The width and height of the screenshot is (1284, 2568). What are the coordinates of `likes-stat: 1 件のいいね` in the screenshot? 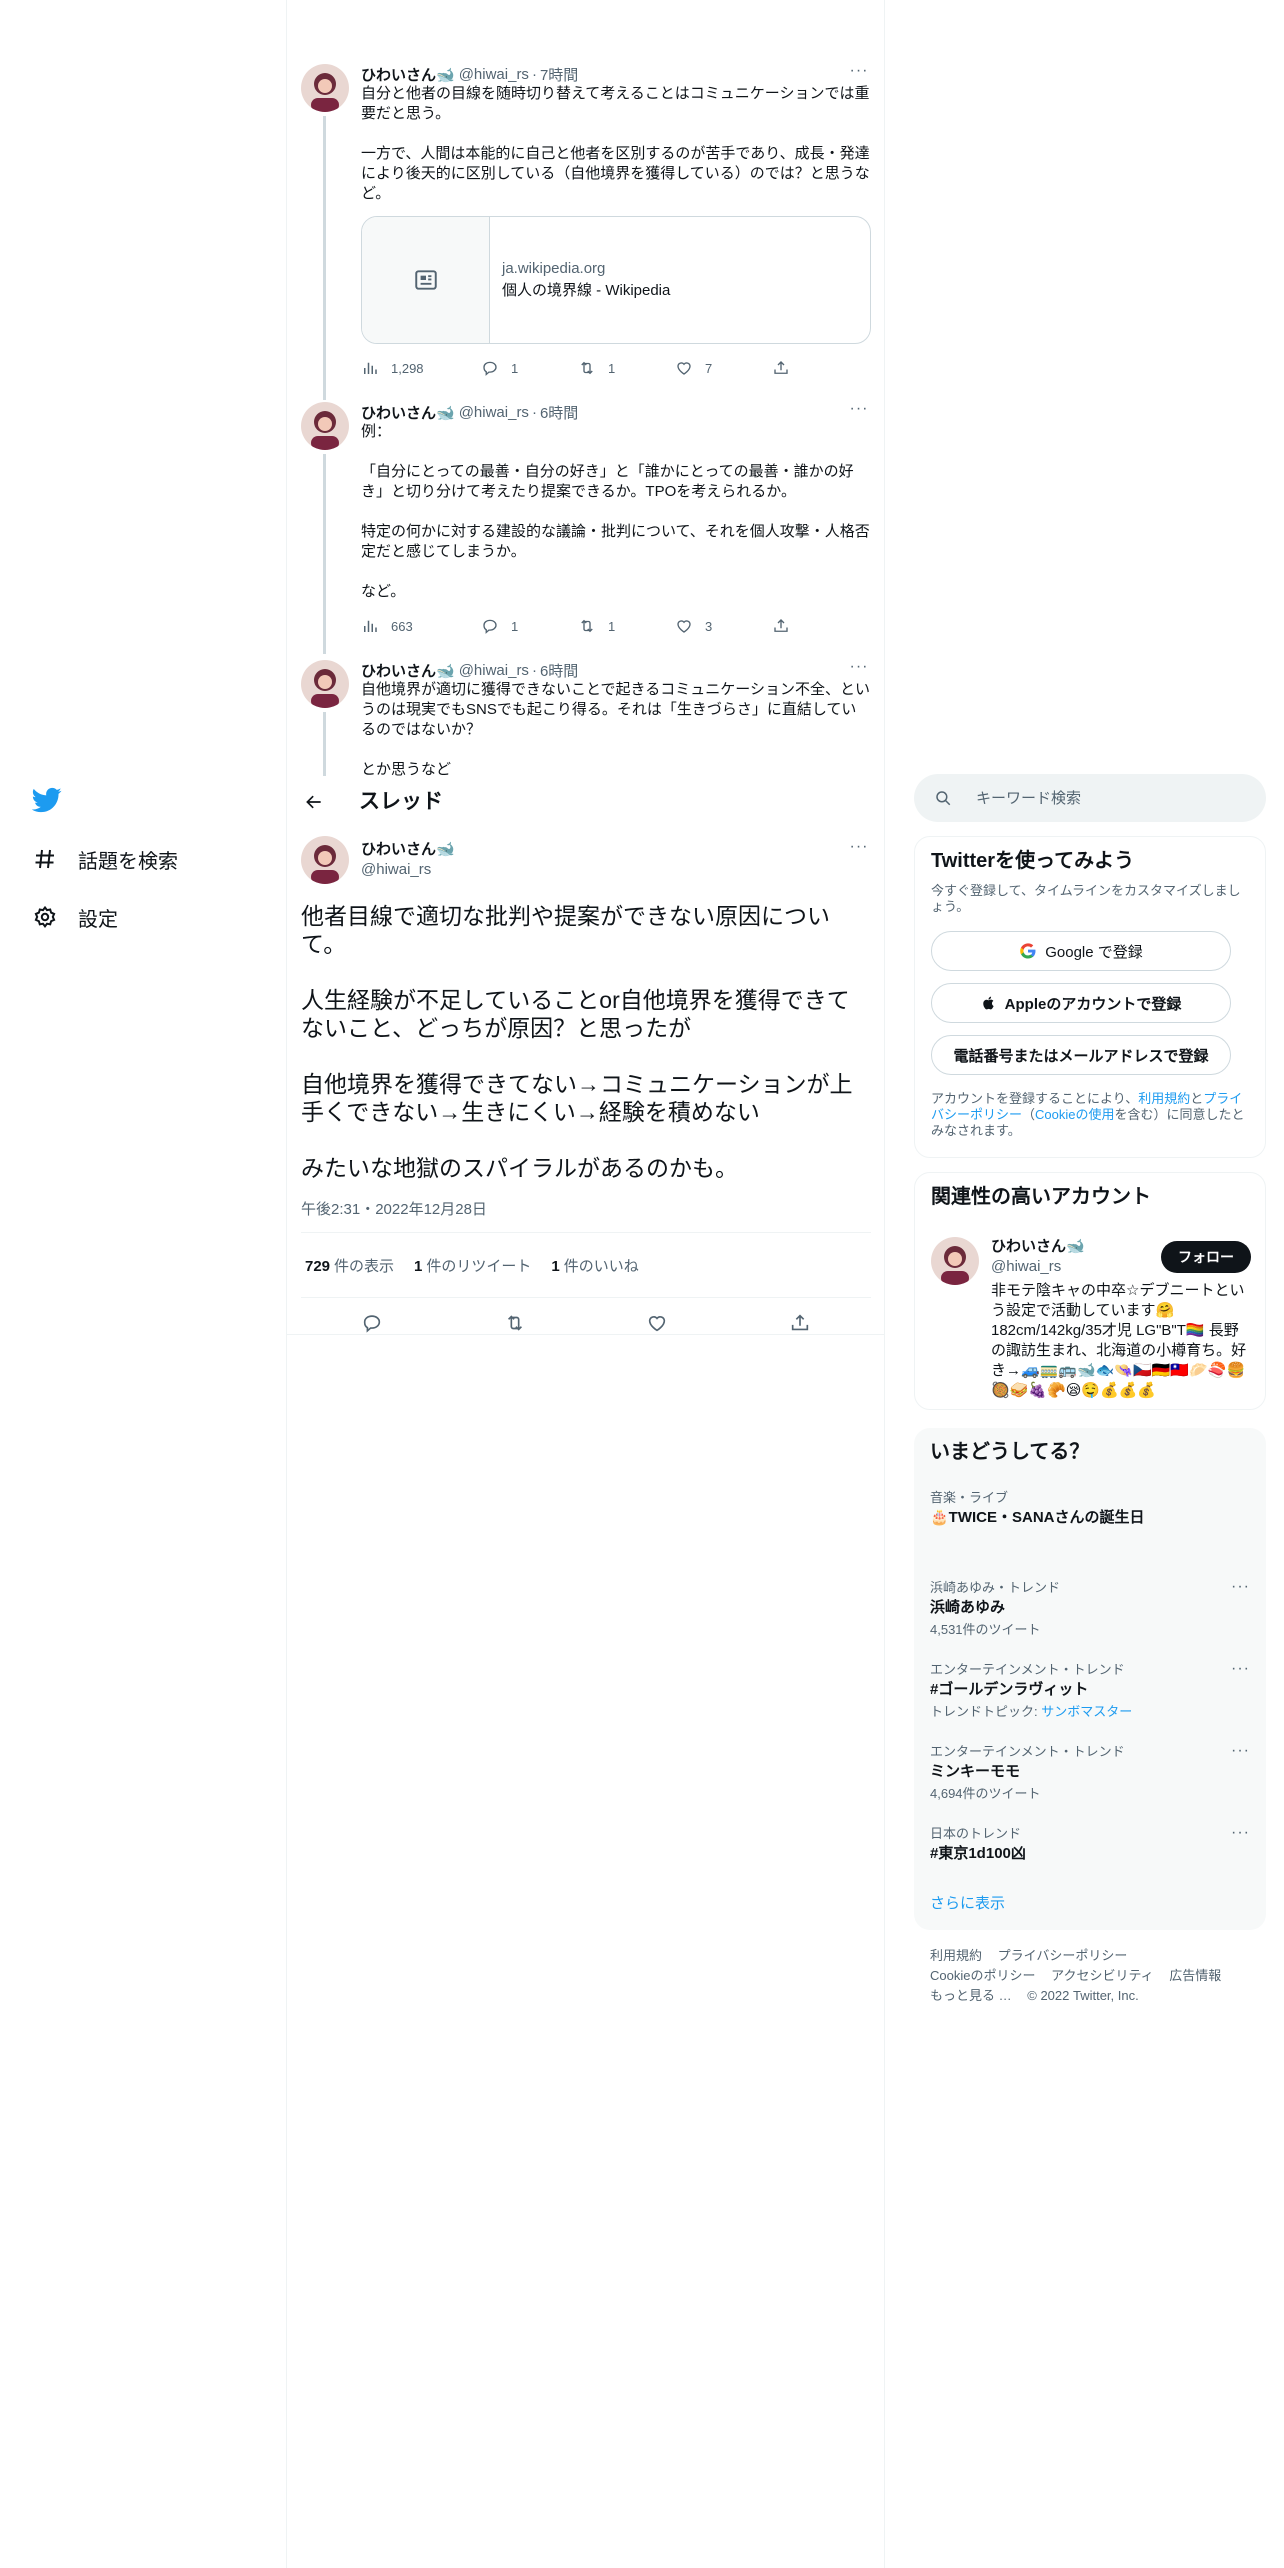 It's located at (594, 1265).